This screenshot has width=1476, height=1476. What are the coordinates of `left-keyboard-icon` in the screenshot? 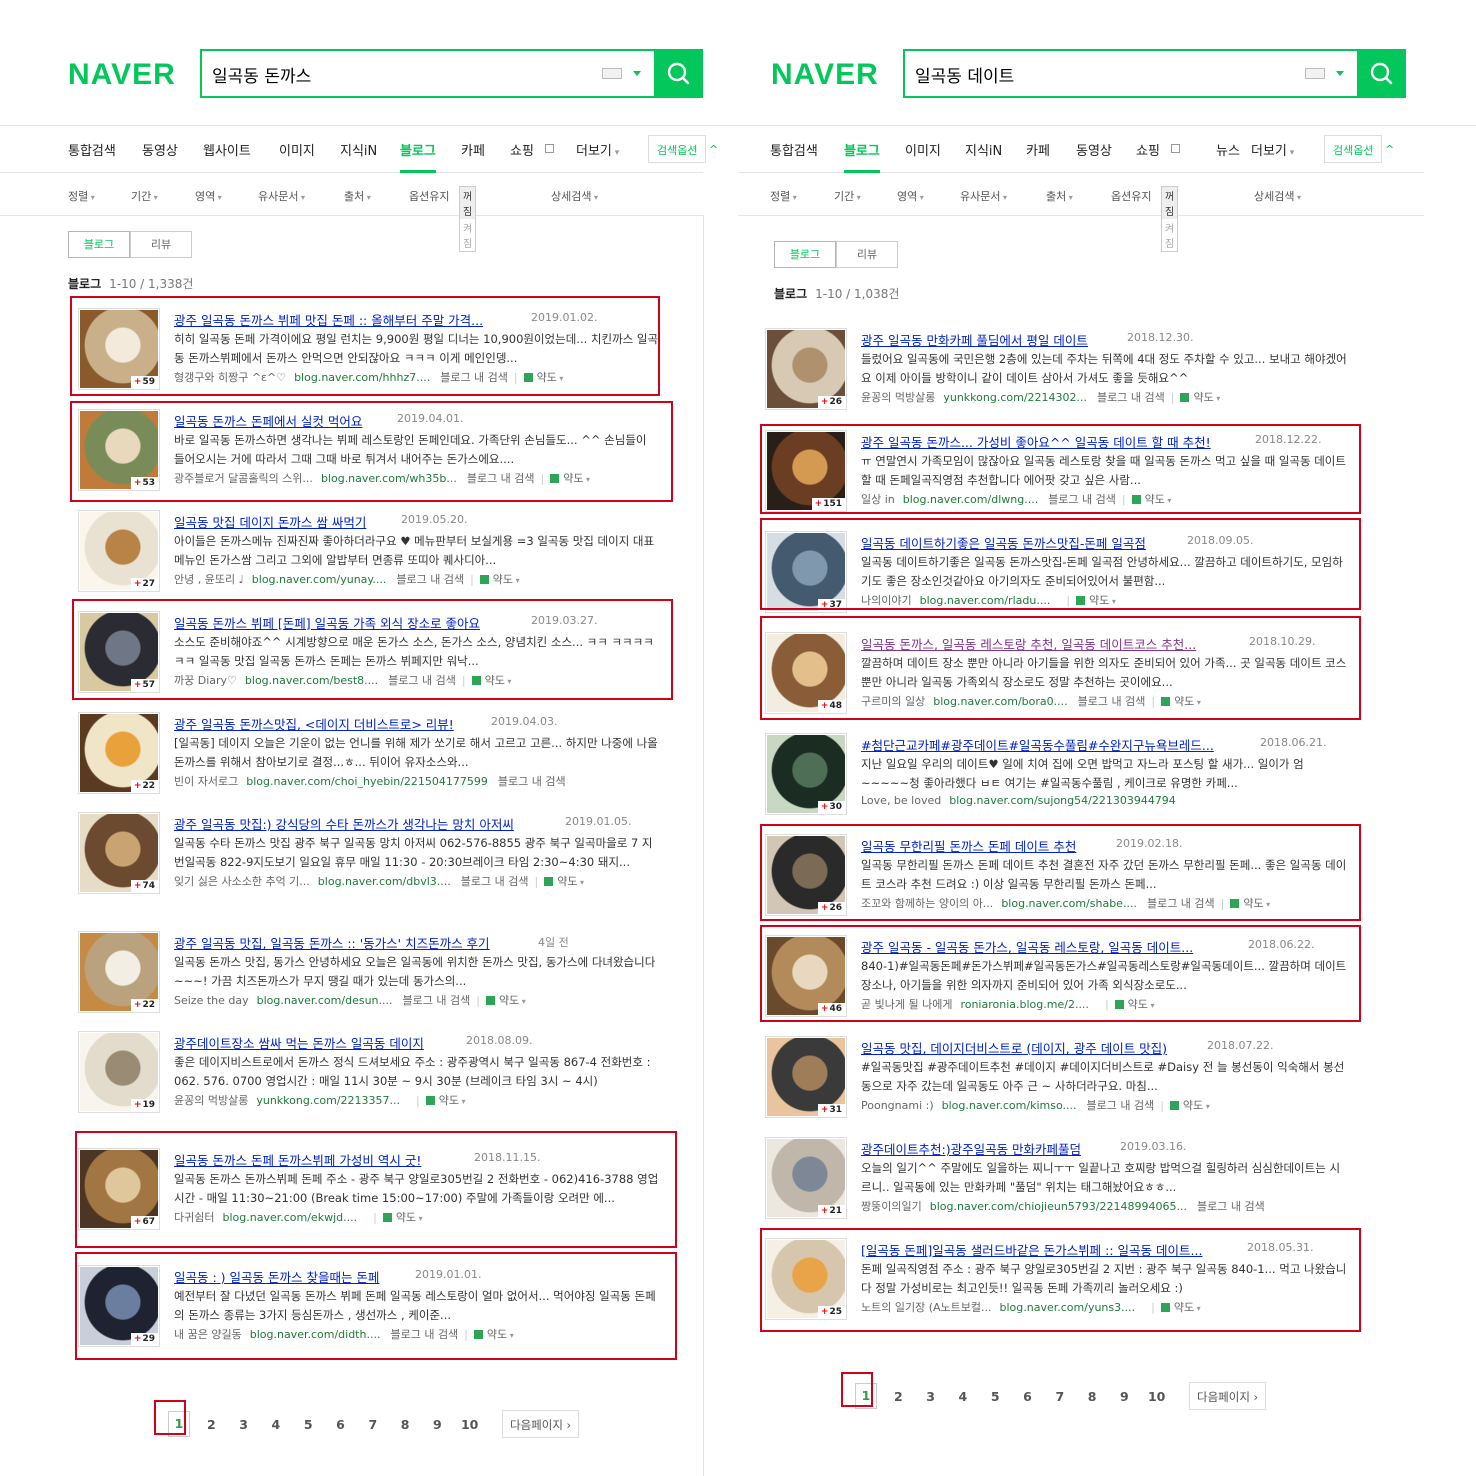 It's located at (612, 73).